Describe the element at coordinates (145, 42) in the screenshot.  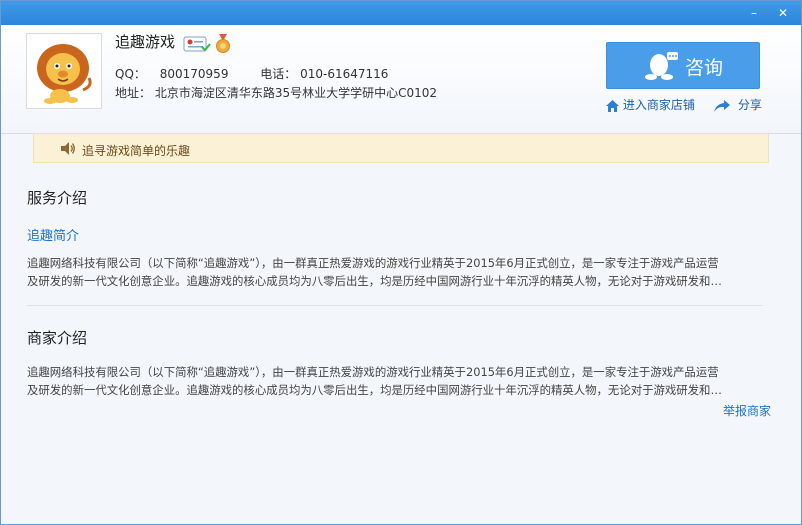
I see `shop-name: 追趣游戏` at that location.